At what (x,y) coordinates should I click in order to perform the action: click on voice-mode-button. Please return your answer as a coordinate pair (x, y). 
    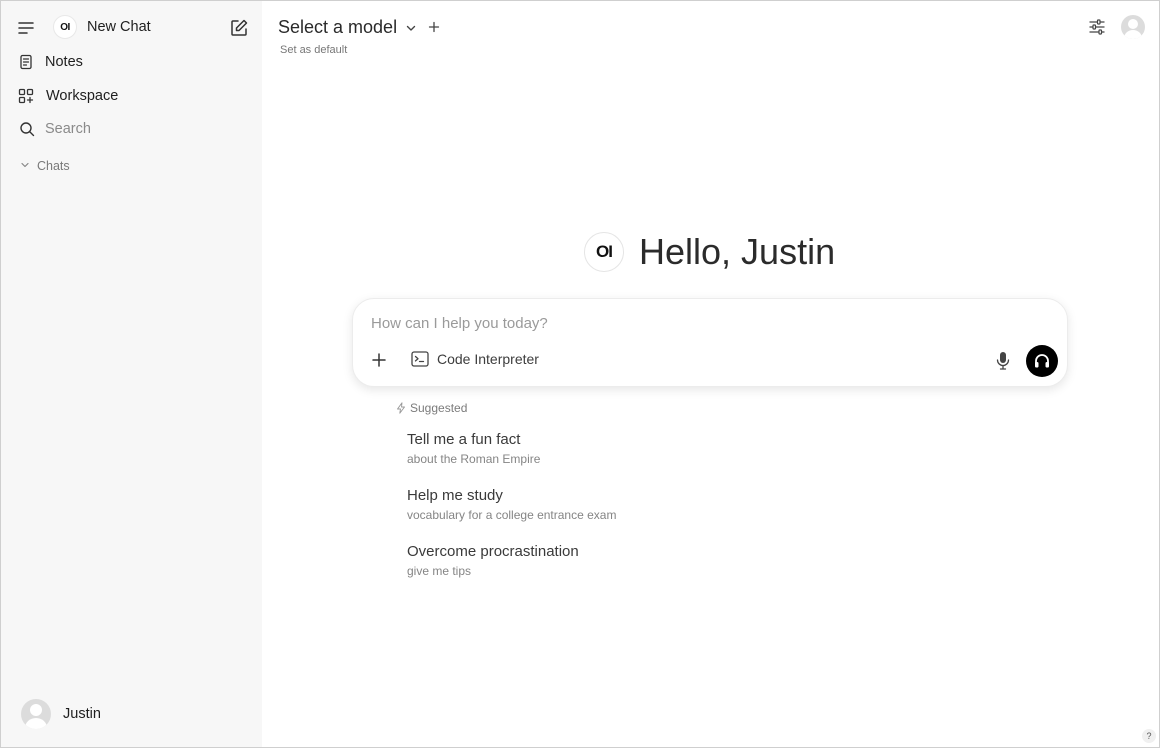
    Looking at the image, I should click on (1042, 361).